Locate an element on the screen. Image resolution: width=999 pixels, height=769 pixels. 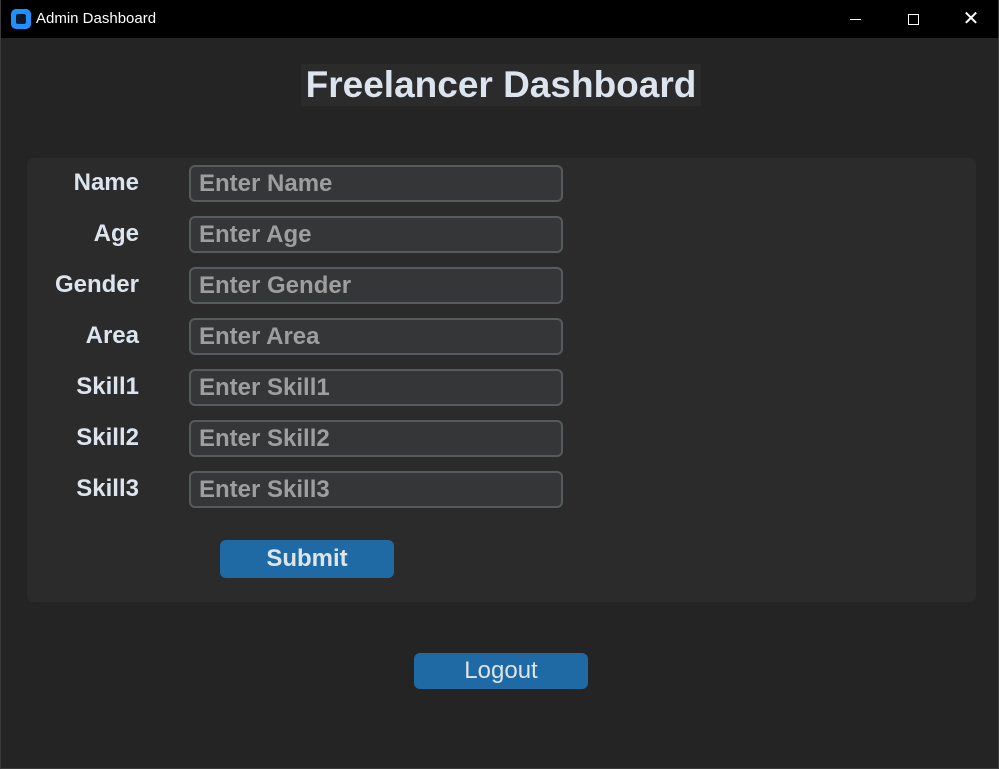
page-title: Freelancer Dashboard is located at coordinates (501, 85).